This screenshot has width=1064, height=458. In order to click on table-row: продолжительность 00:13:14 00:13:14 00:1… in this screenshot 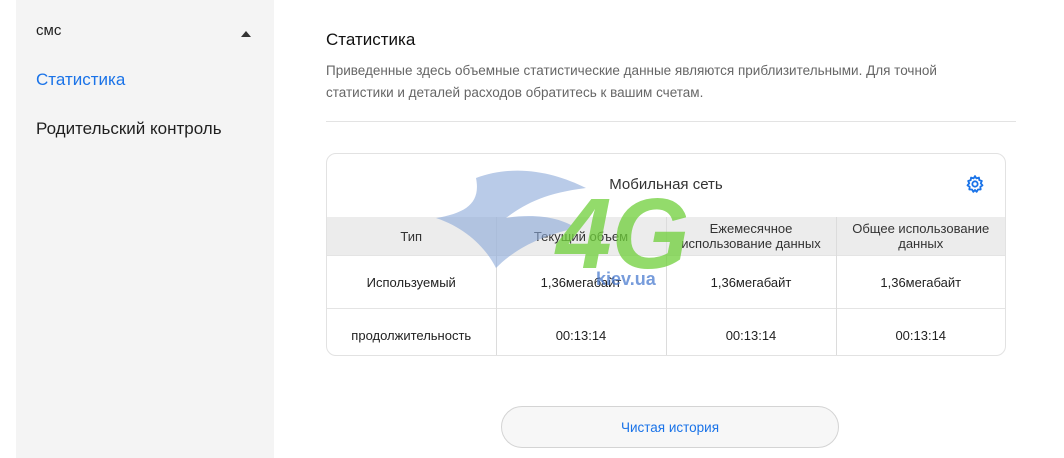, I will do `click(666, 331)`.